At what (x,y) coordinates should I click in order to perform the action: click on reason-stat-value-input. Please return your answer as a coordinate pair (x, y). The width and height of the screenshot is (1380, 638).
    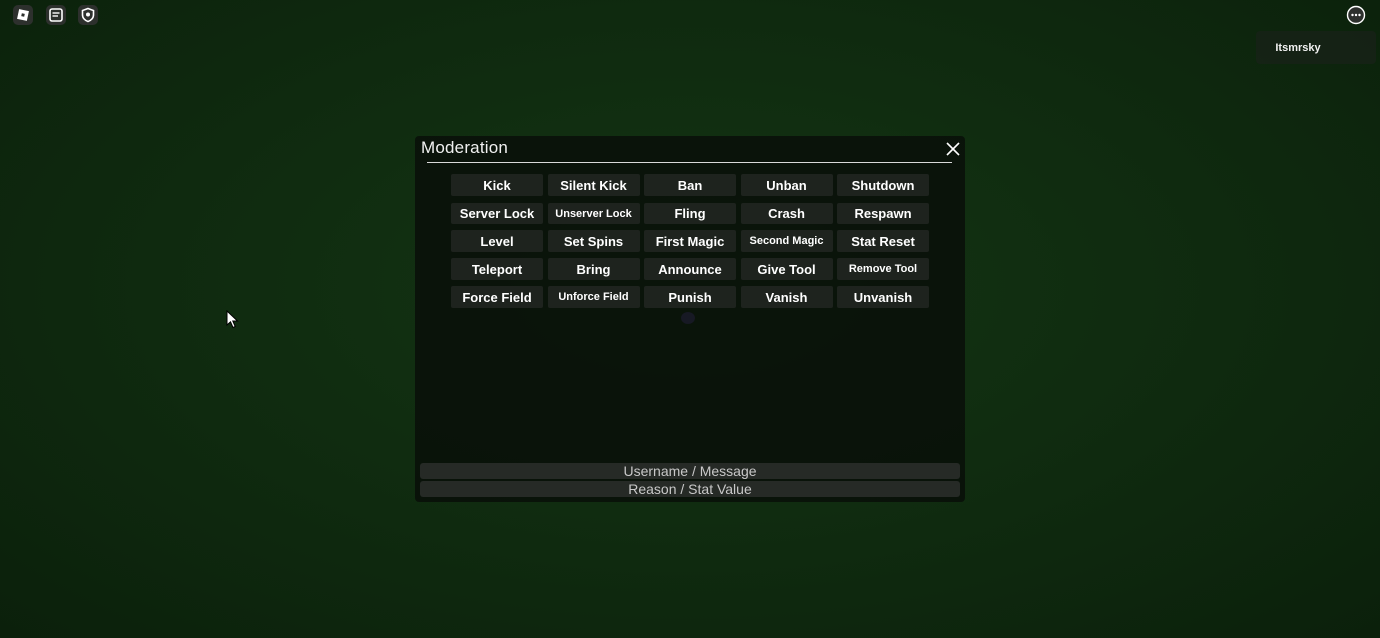
    Looking at the image, I should click on (690, 489).